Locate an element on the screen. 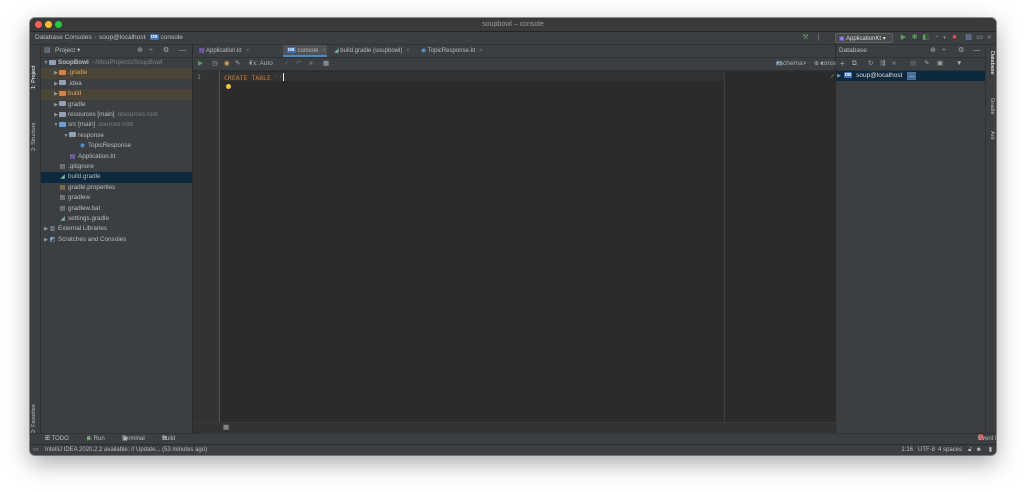 The height and width of the screenshot is (492, 1024). code-line: CREATE TABLE '' is located at coordinates (254, 77).